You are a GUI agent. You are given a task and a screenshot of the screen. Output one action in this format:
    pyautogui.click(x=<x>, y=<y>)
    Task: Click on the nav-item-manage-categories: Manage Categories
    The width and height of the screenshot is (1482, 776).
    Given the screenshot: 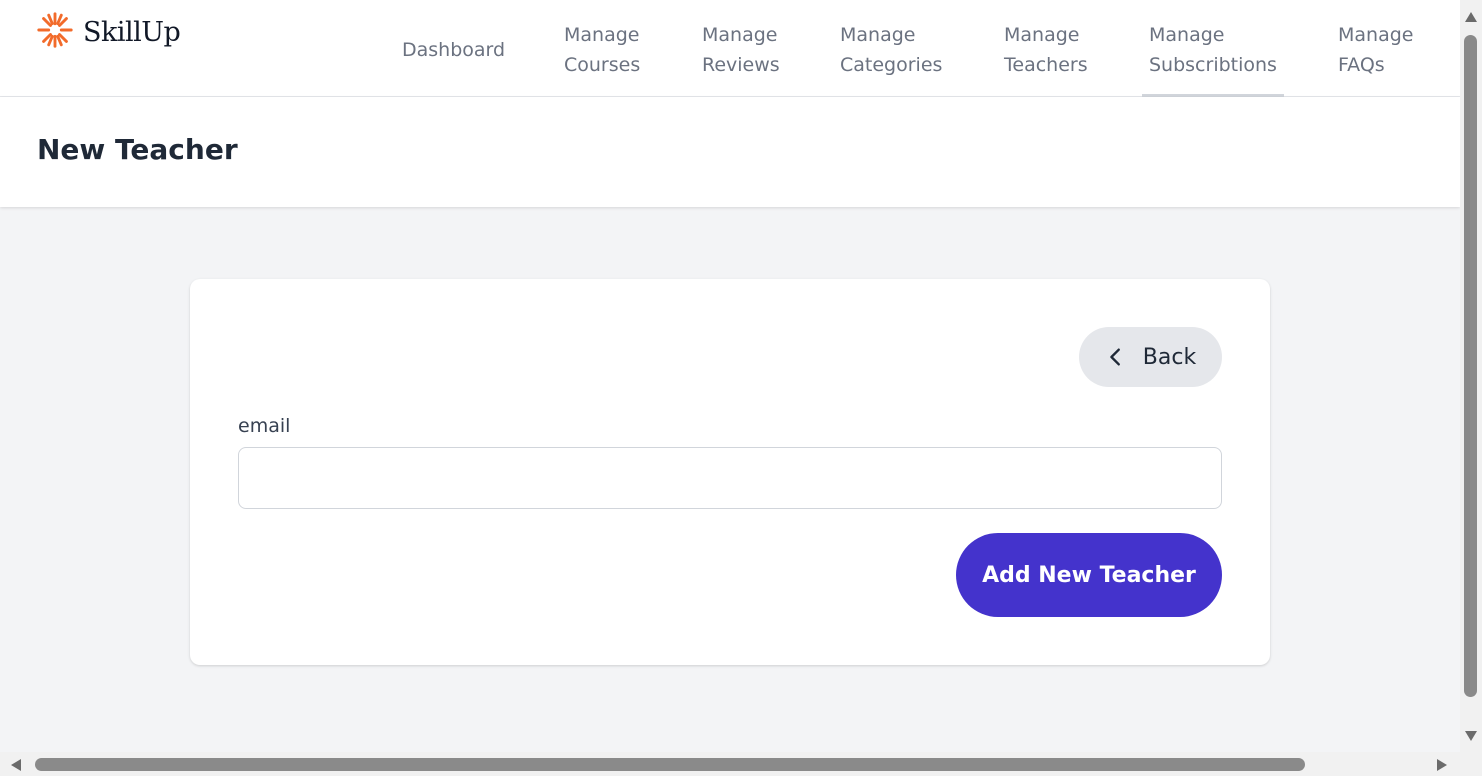 What is the action you would take?
    pyautogui.click(x=891, y=50)
    